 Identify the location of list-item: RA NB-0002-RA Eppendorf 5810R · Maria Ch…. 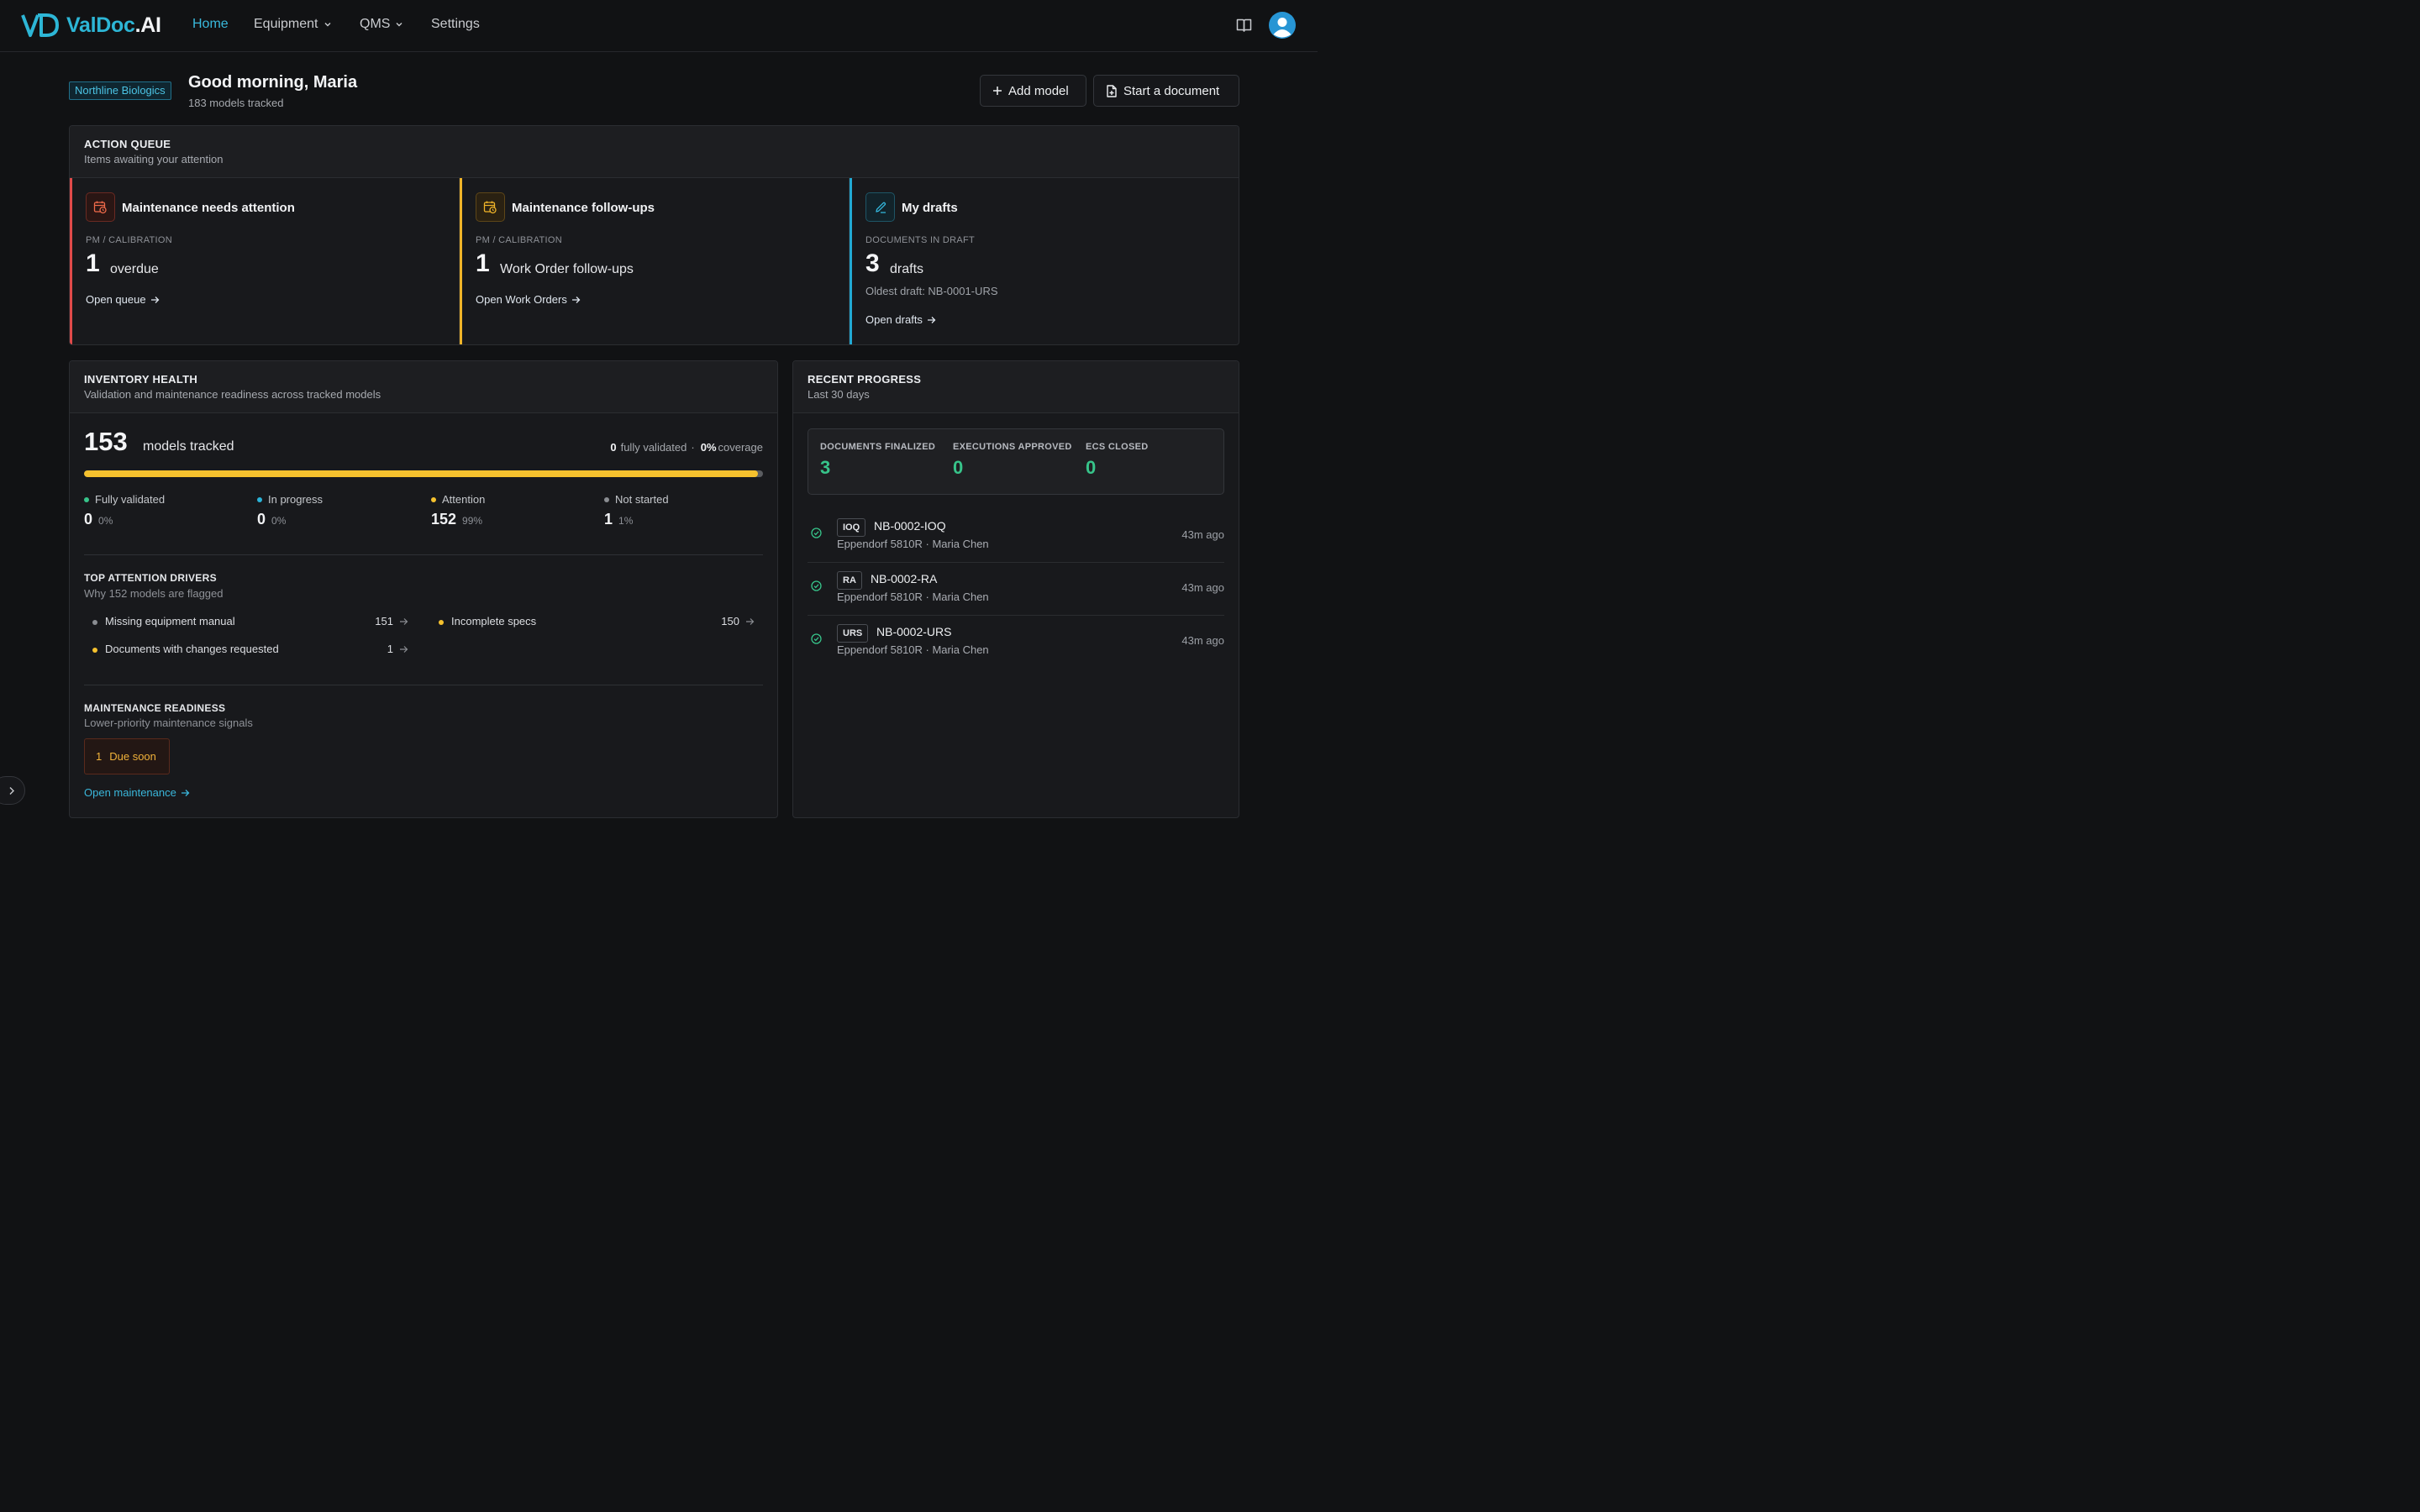
(1016, 589).